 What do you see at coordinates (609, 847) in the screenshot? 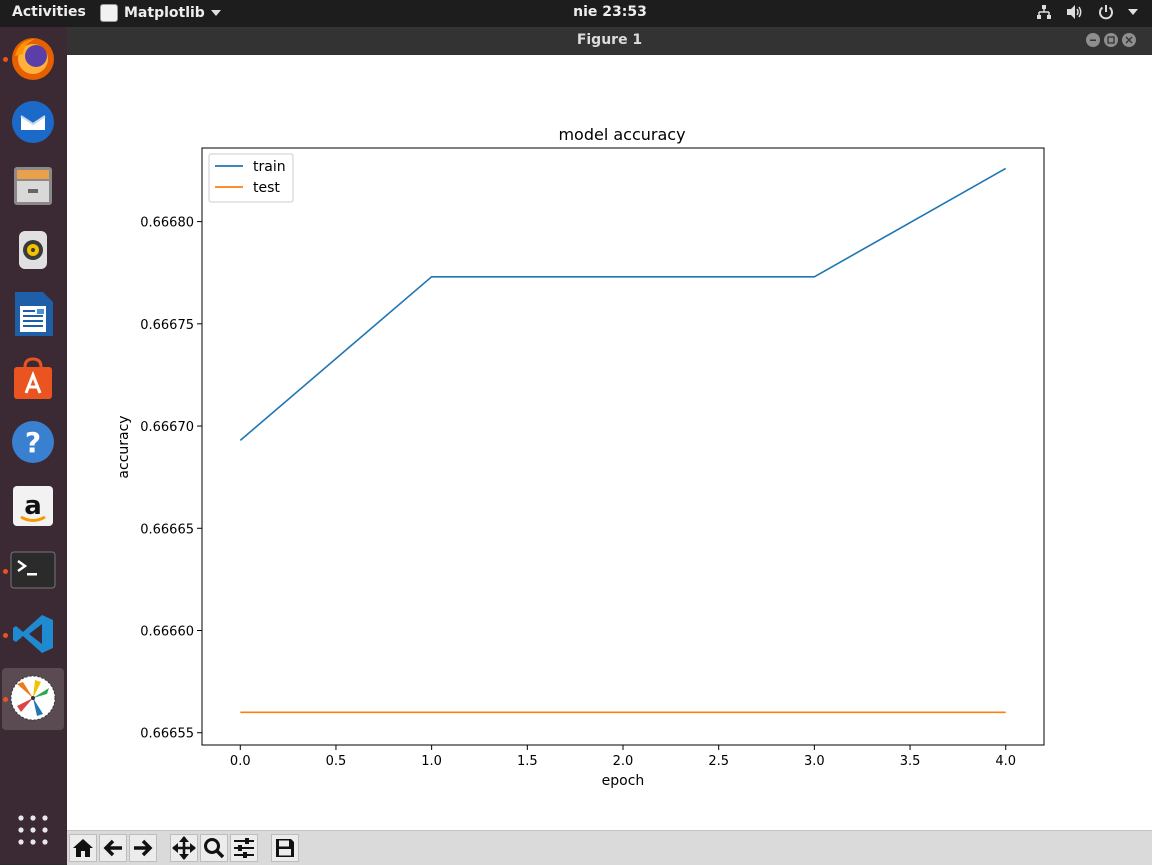
I see `plot-toolbar` at bounding box center [609, 847].